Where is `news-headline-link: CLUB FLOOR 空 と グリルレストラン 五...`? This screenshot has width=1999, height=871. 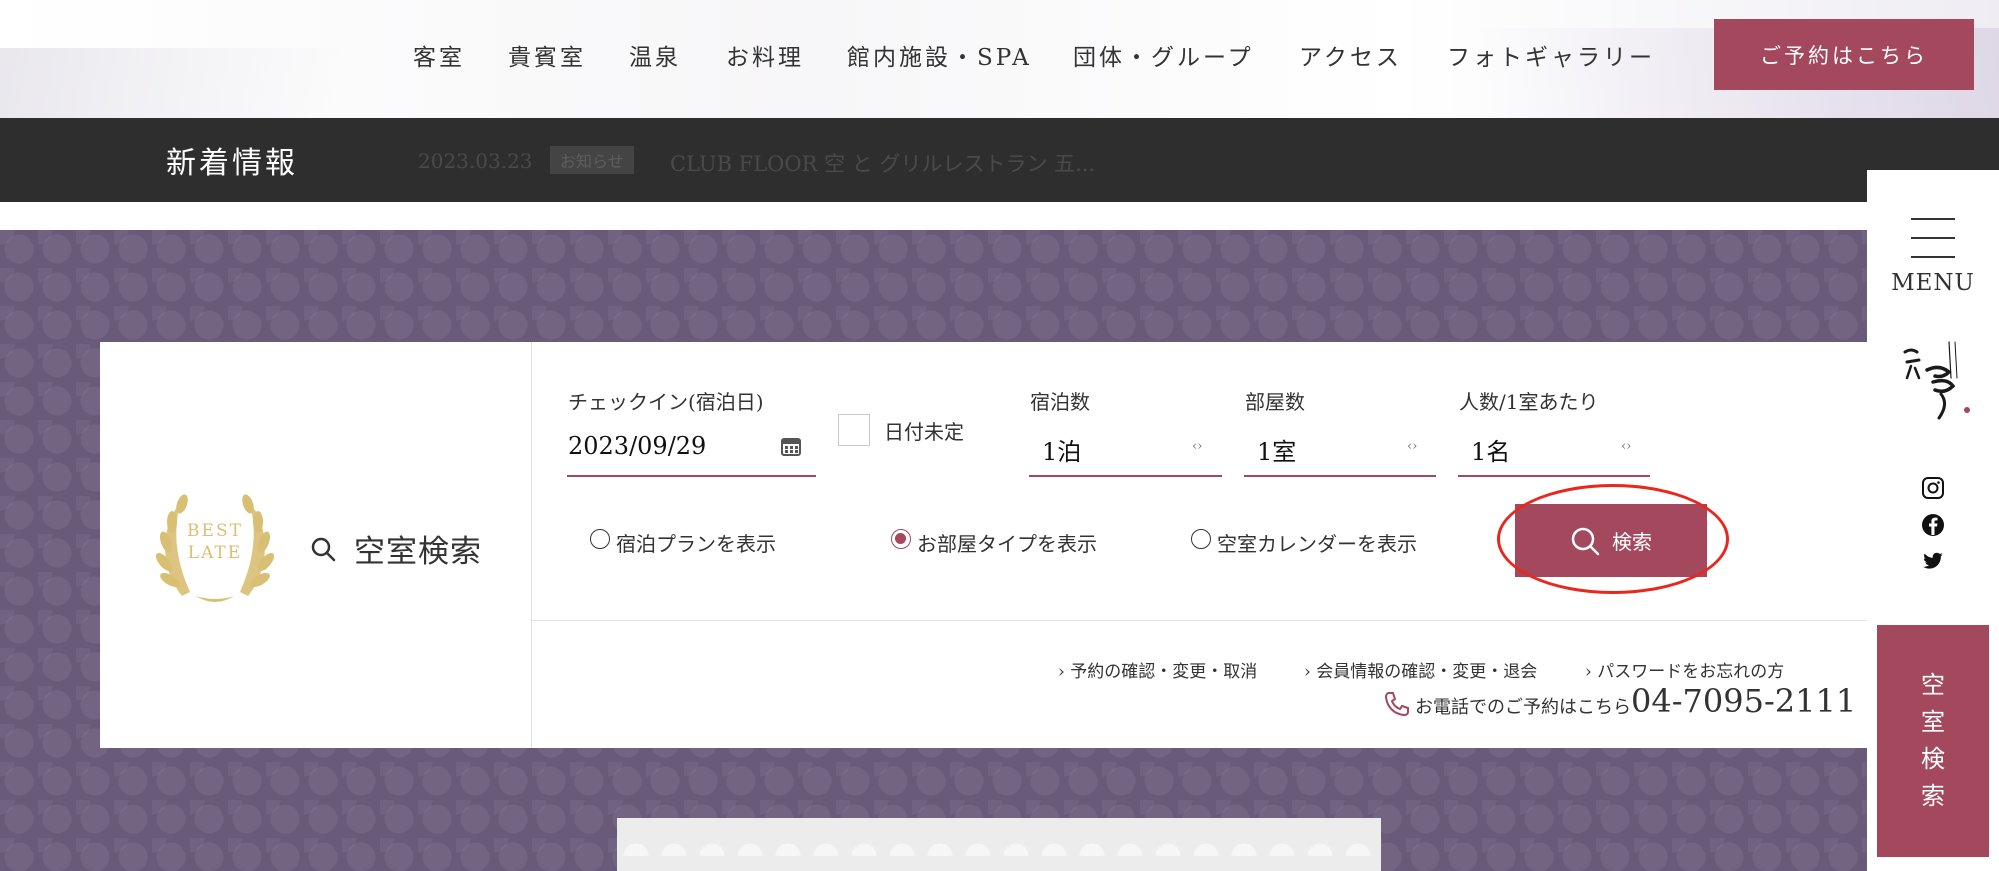 news-headline-link: CLUB FLOOR 空 と グリルレストラン 五... is located at coordinates (882, 163).